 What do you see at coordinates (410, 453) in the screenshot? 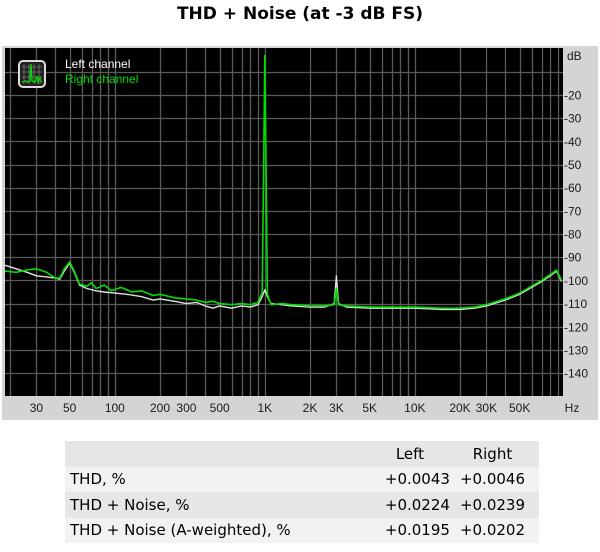
I see `header-left: Left` at bounding box center [410, 453].